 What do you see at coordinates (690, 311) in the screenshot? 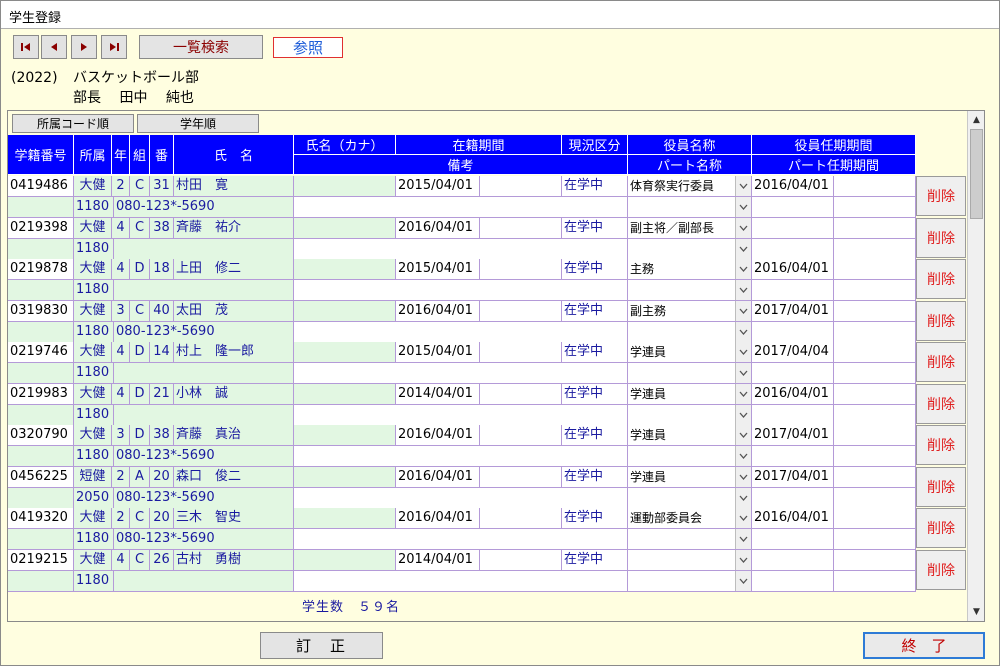
I see `role-select: 副主務` at bounding box center [690, 311].